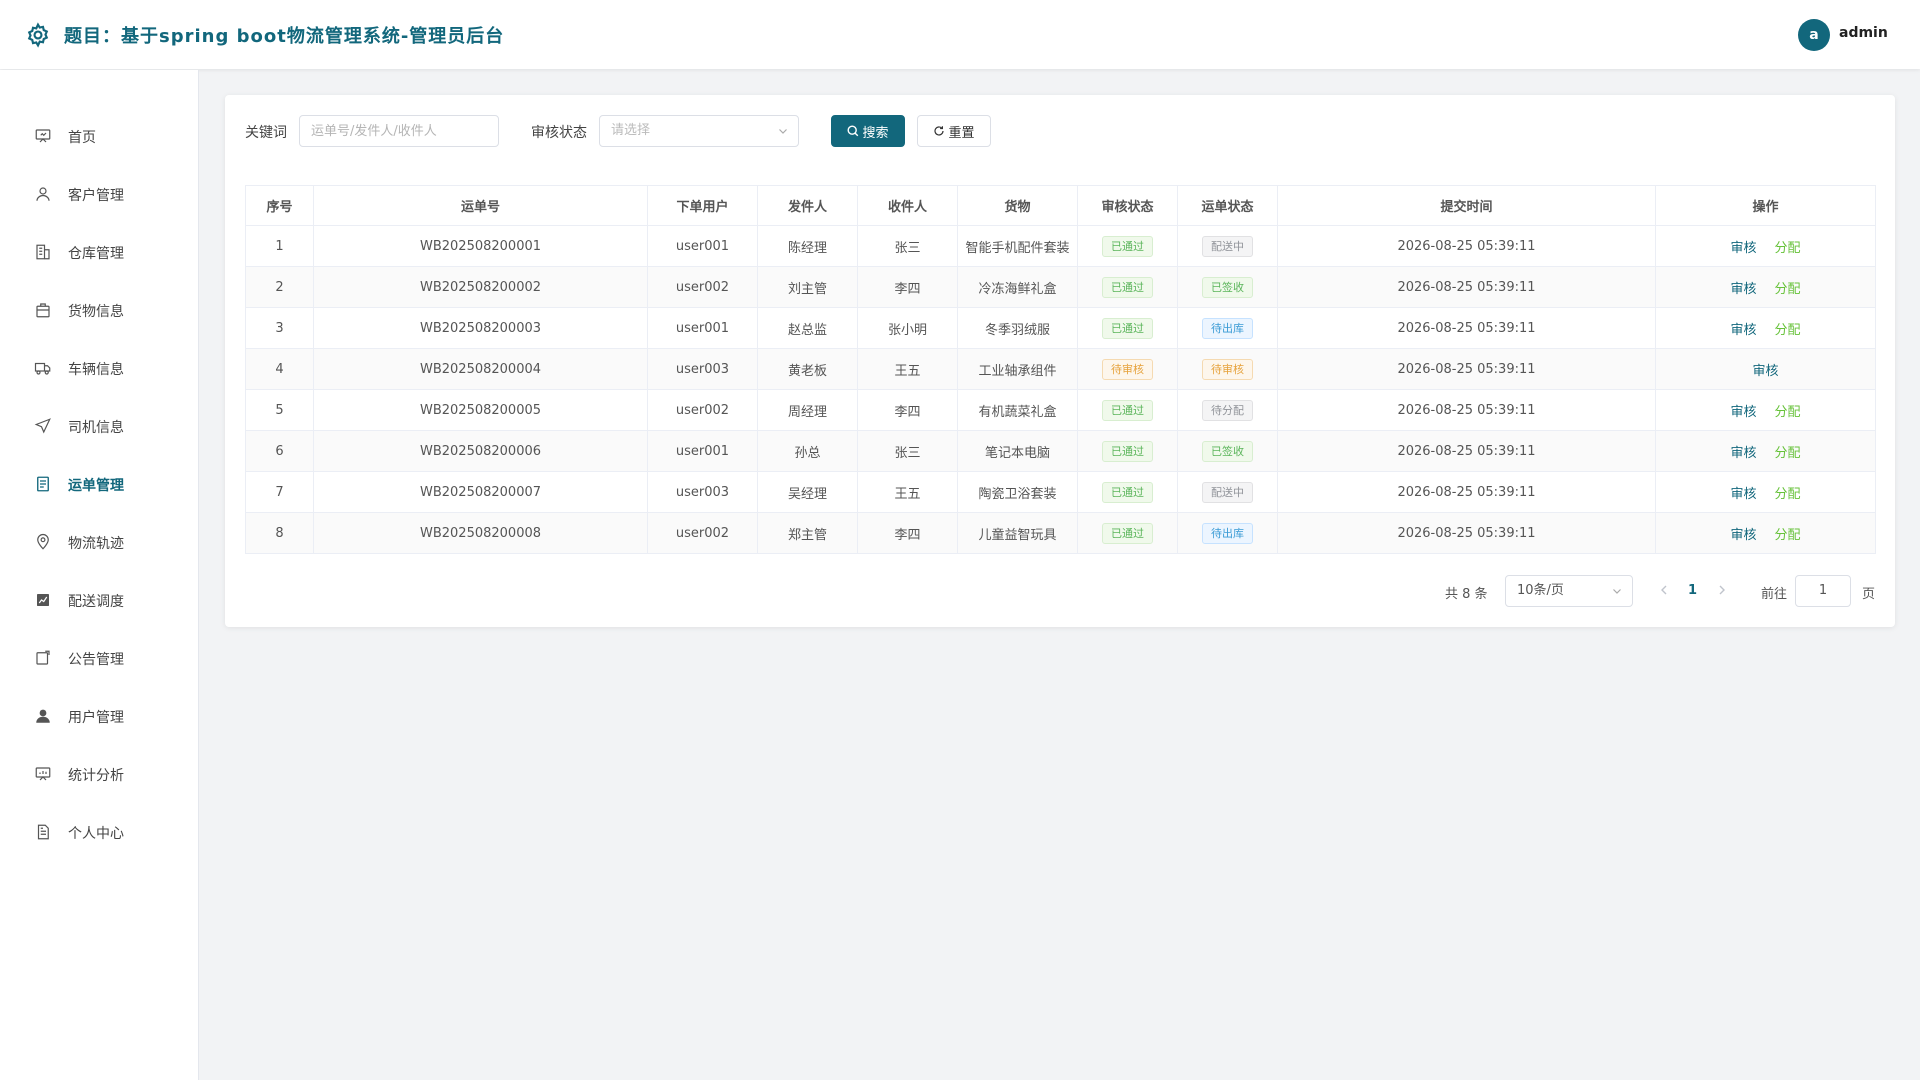 Image resolution: width=1920 pixels, height=1080 pixels. What do you see at coordinates (702, 369) in the screenshot?
I see `cell-user: user003` at bounding box center [702, 369].